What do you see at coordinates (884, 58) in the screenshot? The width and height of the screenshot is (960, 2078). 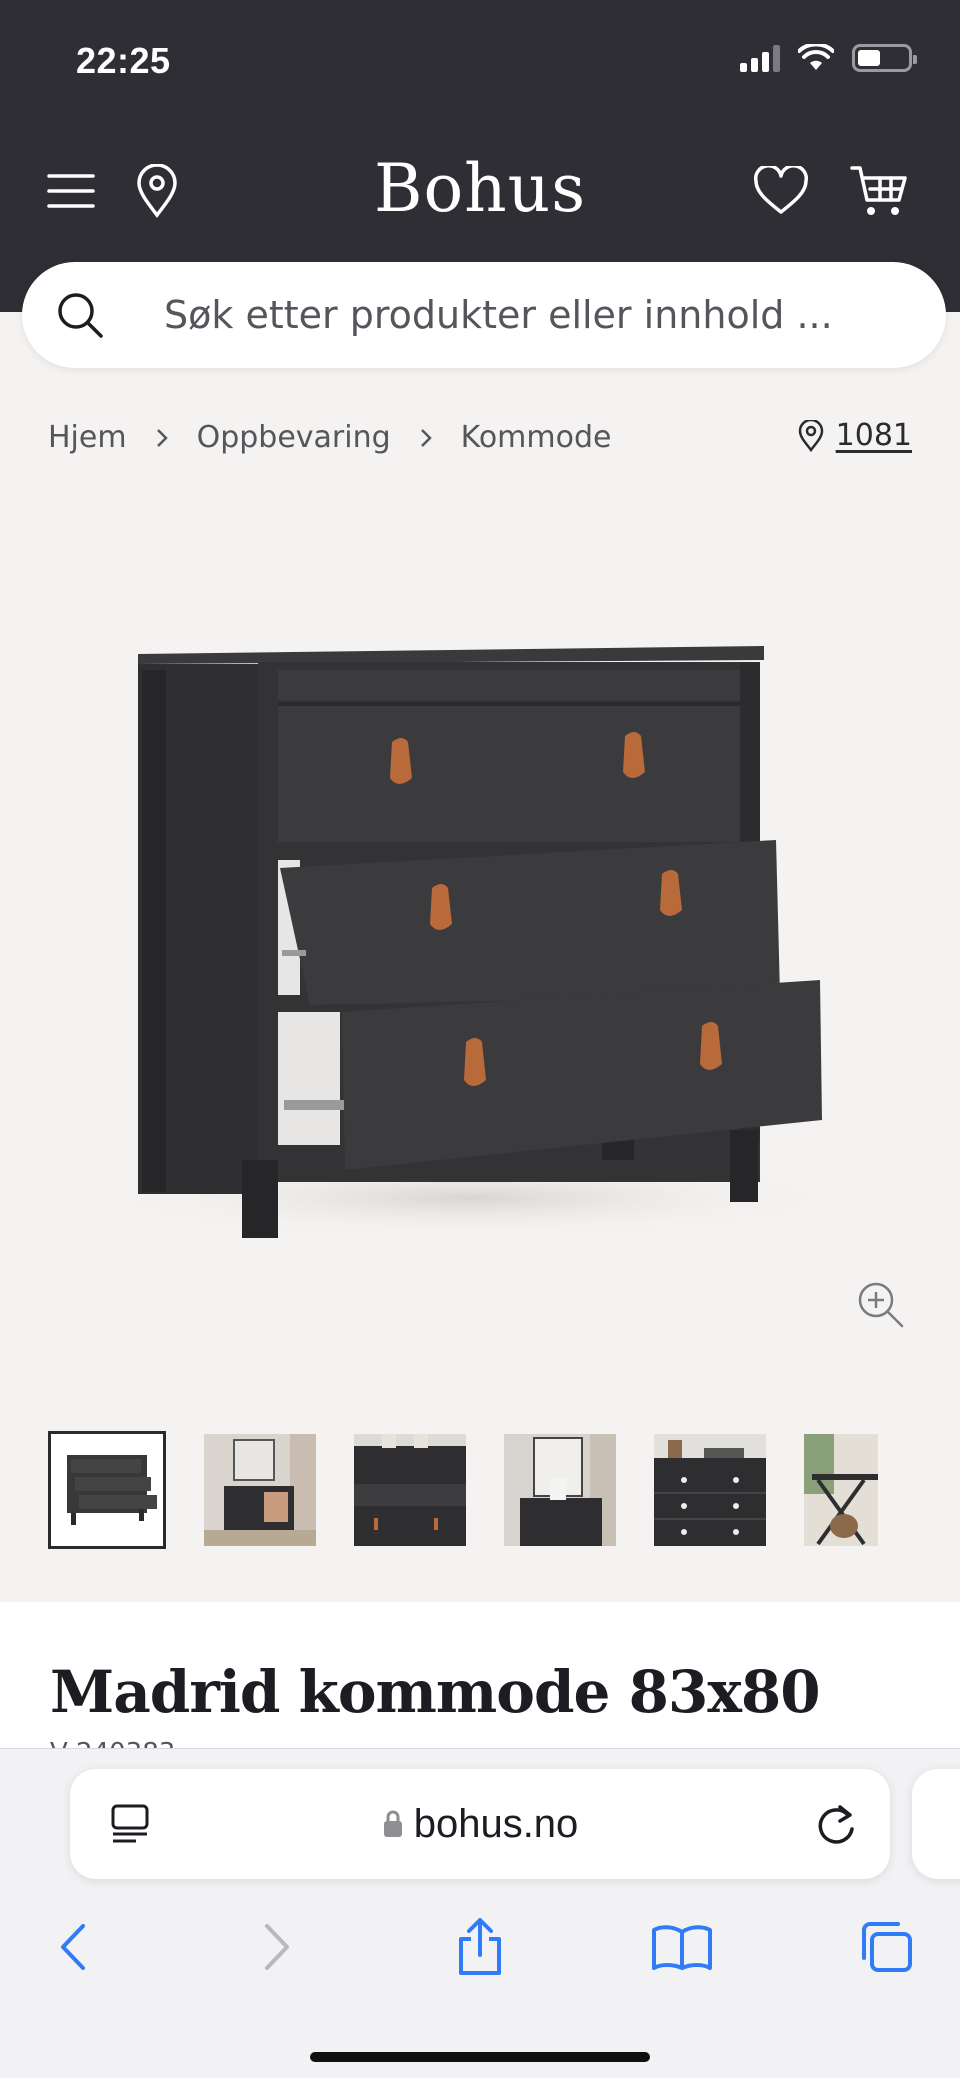 I see `battery-icon` at bounding box center [884, 58].